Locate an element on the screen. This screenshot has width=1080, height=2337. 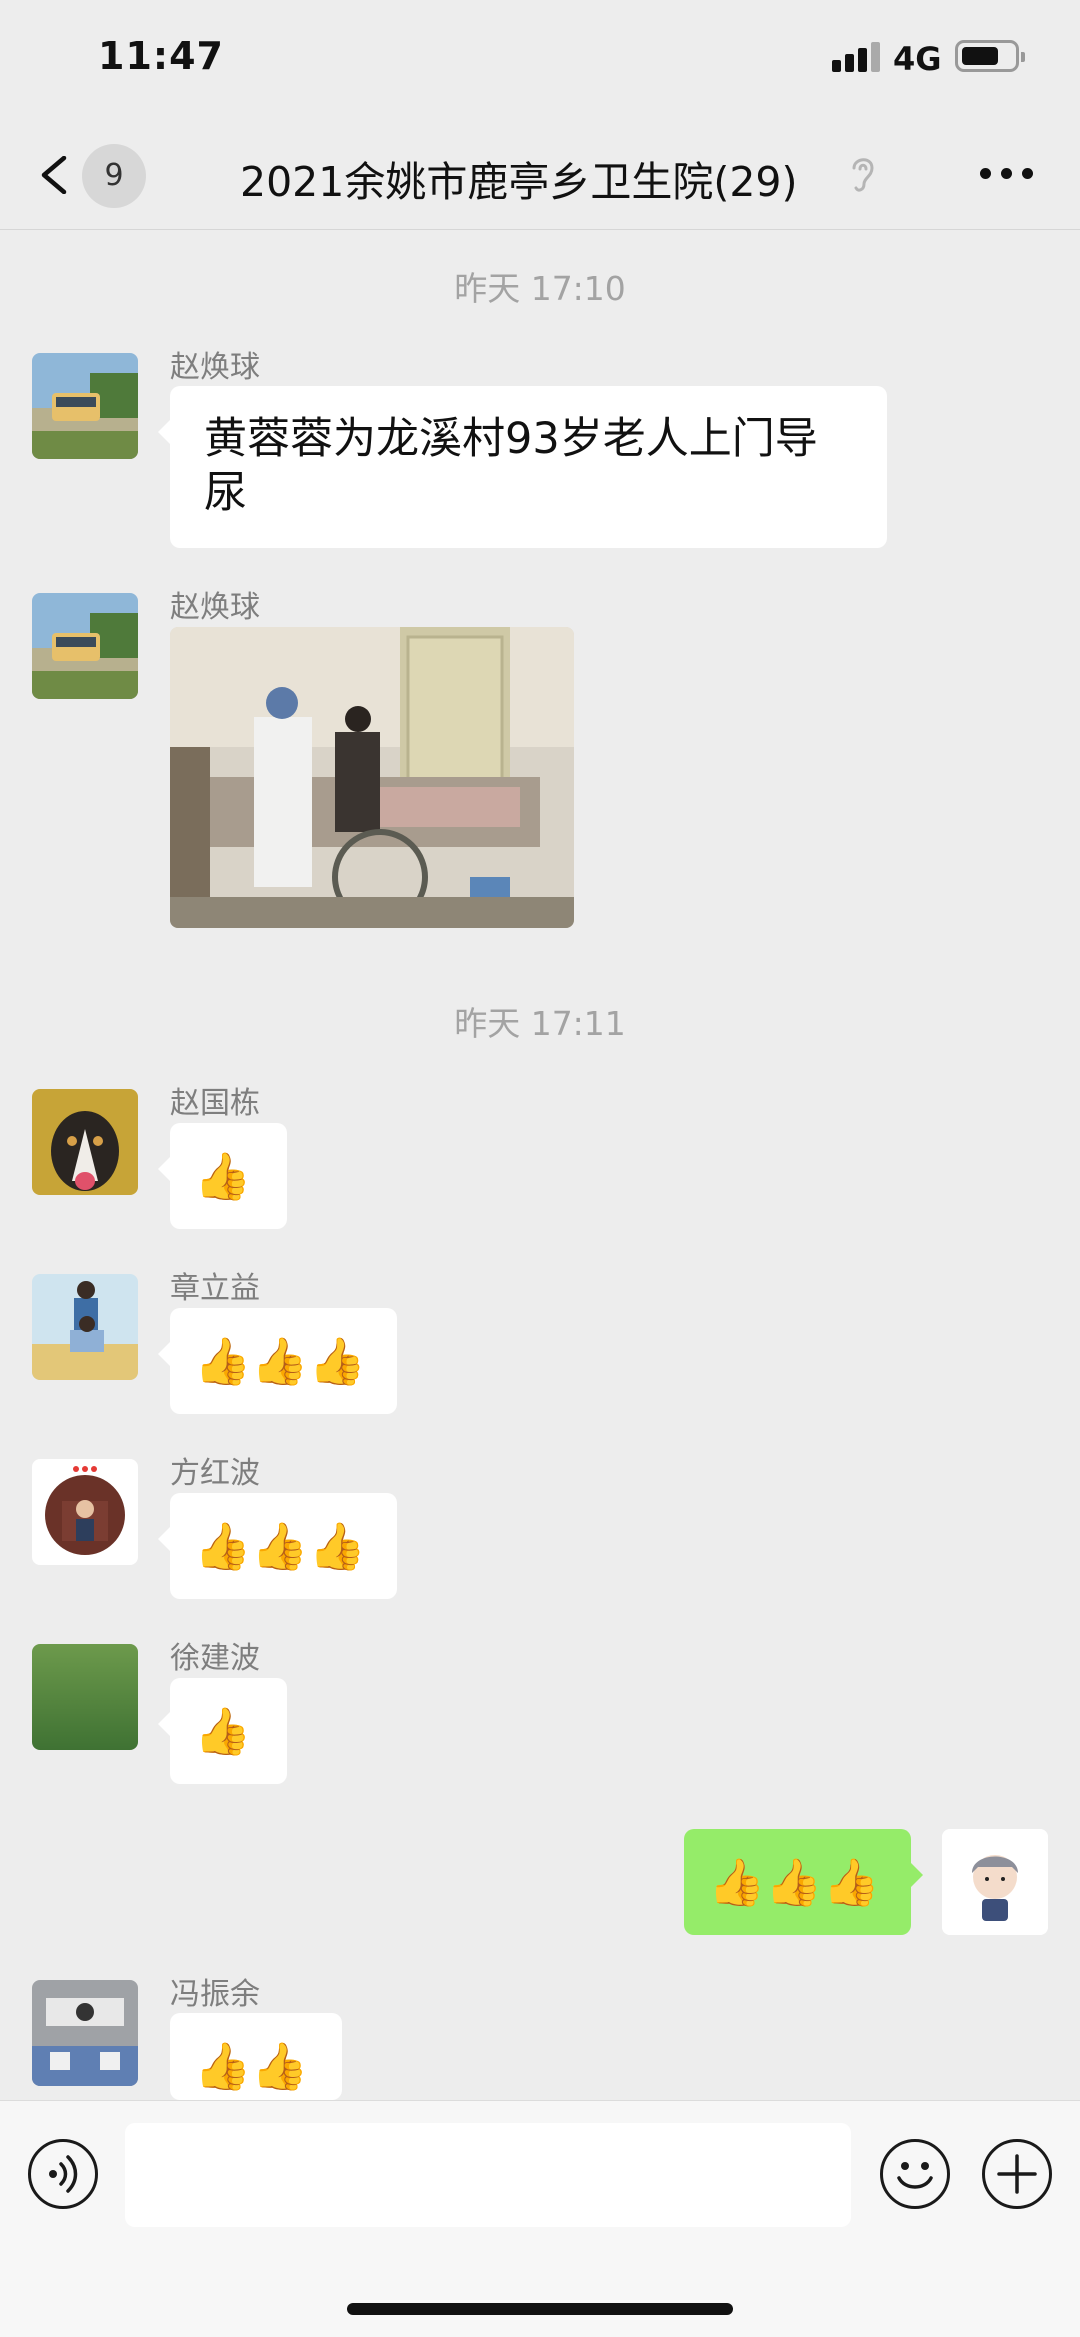
dog-avatar-image is located at coordinates (85, 1142).